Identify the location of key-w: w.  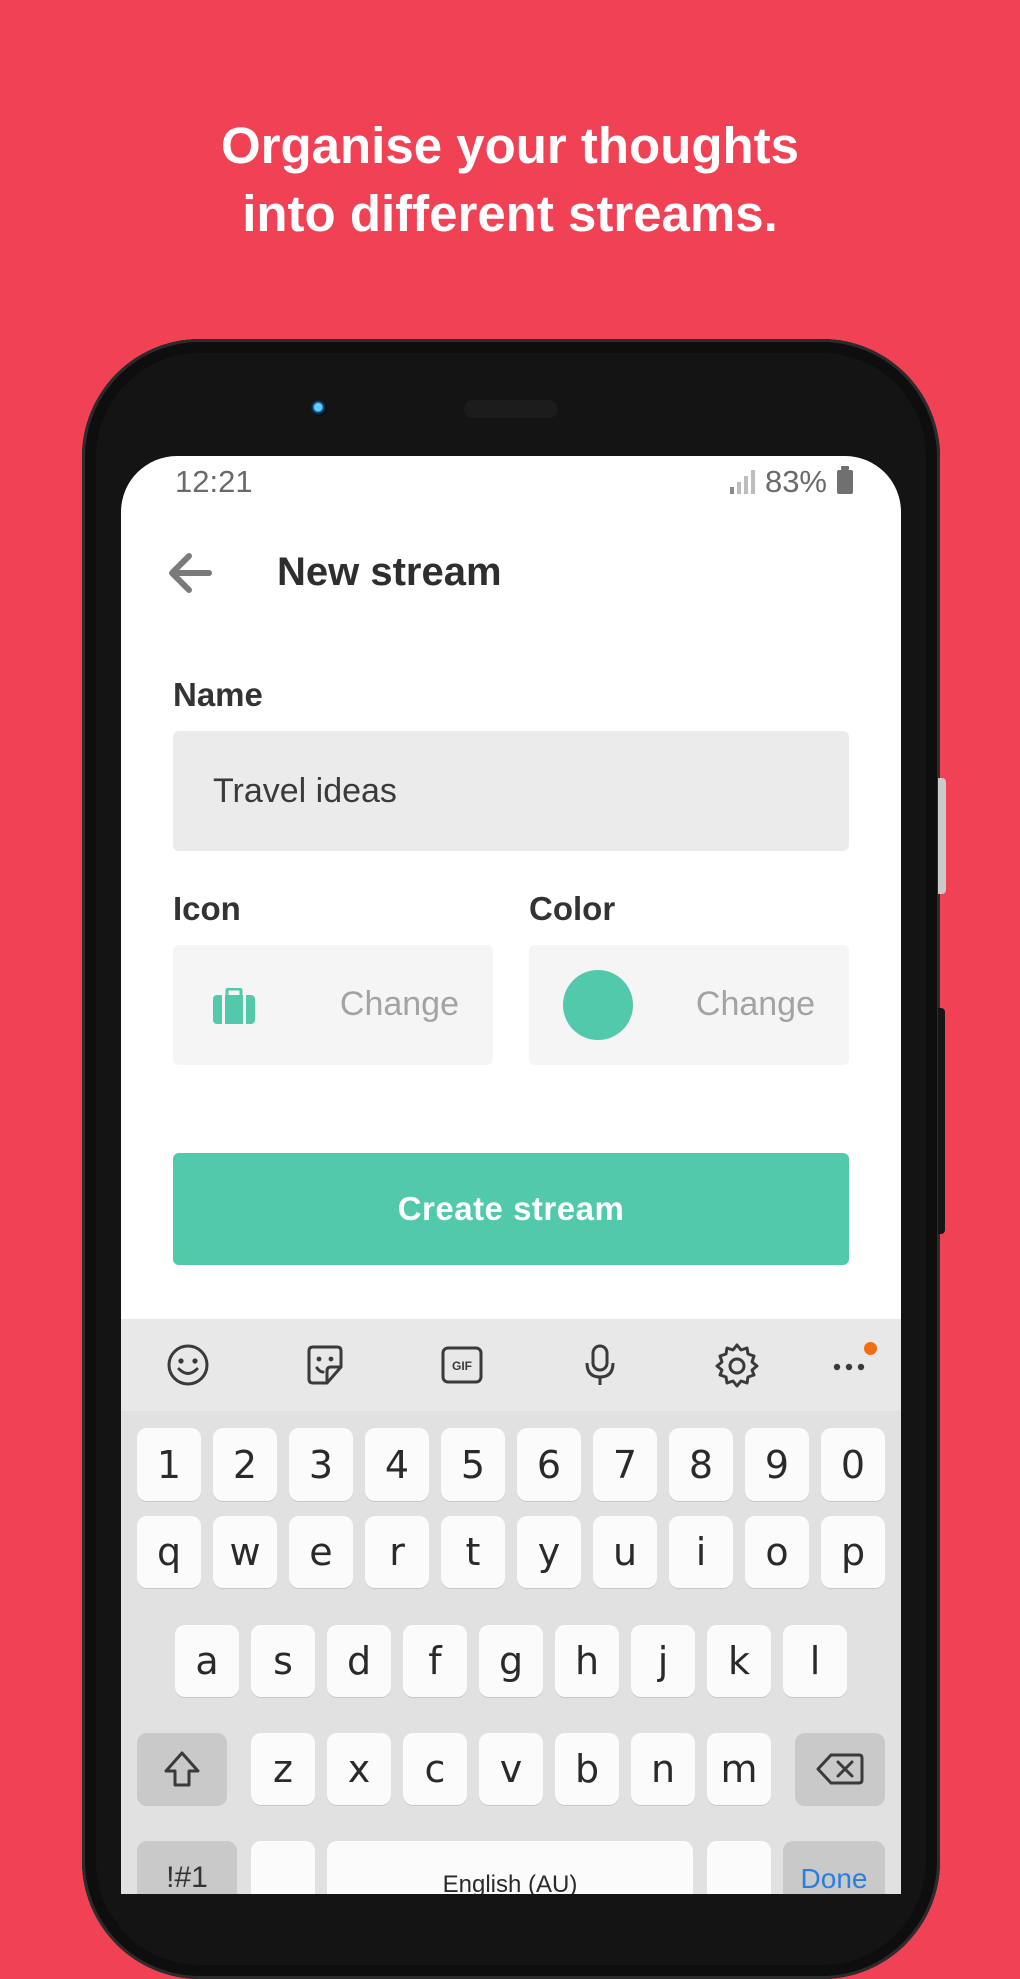
(245, 1552).